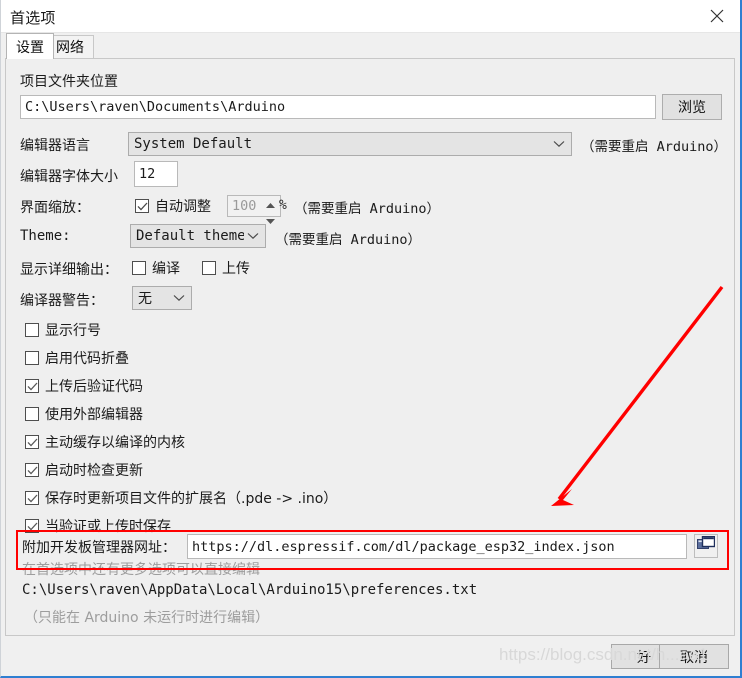 The width and height of the screenshot is (742, 678). I want to click on board-manager-urls-open-button, so click(706, 546).